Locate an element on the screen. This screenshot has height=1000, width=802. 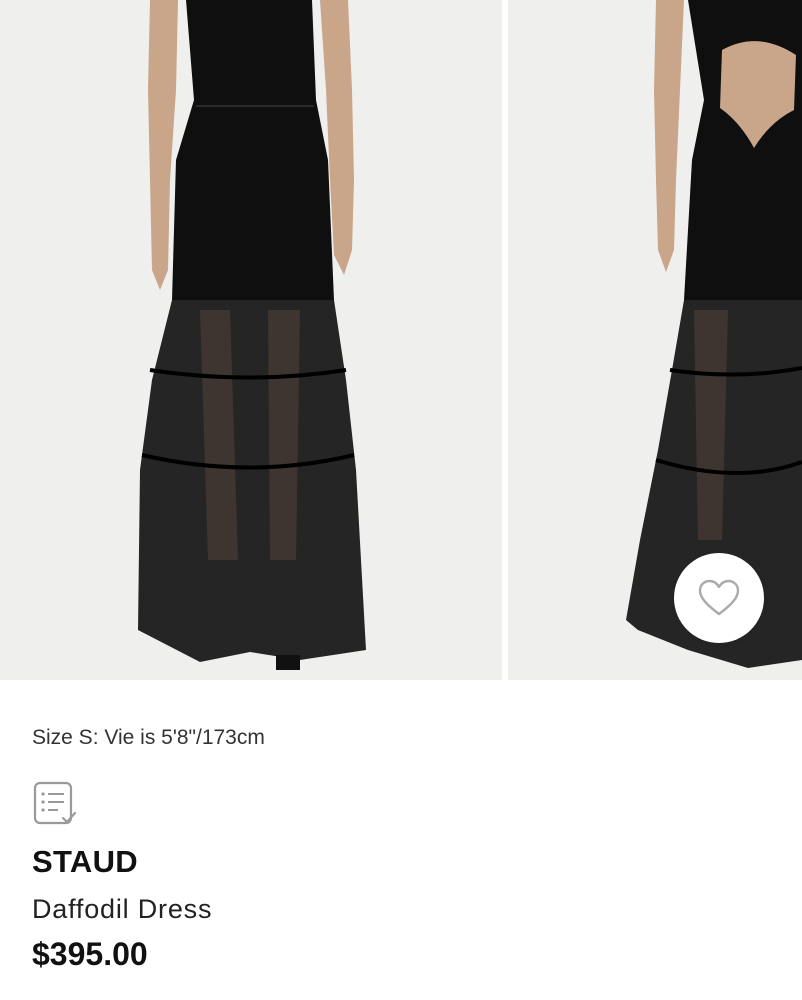
brand-name: STAUD is located at coordinates (85, 862).